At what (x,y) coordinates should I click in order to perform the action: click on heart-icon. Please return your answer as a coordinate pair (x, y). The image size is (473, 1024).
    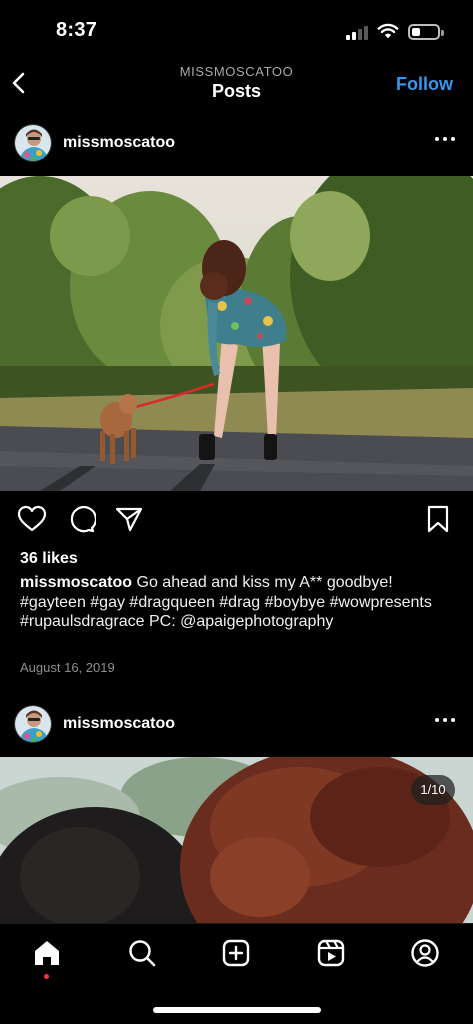
    Looking at the image, I should click on (32, 519).